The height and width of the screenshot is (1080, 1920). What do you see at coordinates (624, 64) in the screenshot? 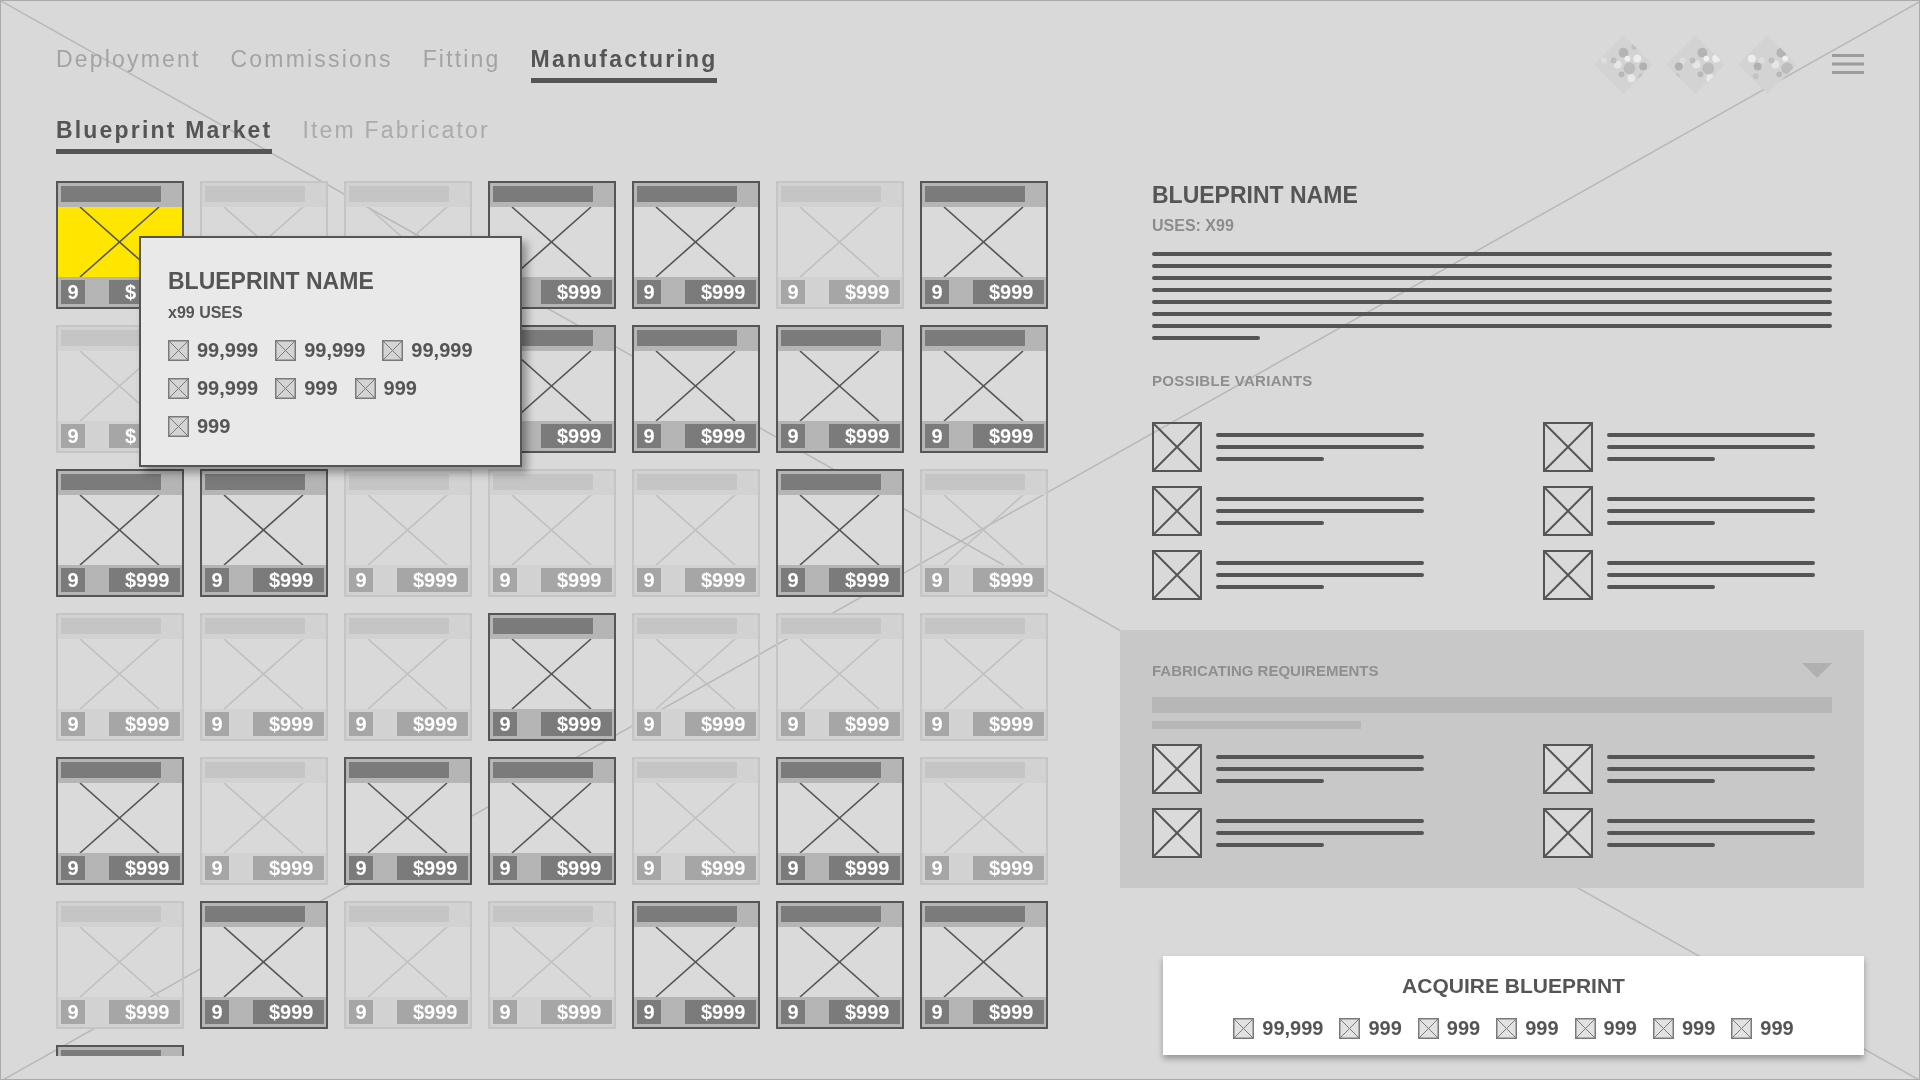
I see `nav-tab: Manufacturing` at bounding box center [624, 64].